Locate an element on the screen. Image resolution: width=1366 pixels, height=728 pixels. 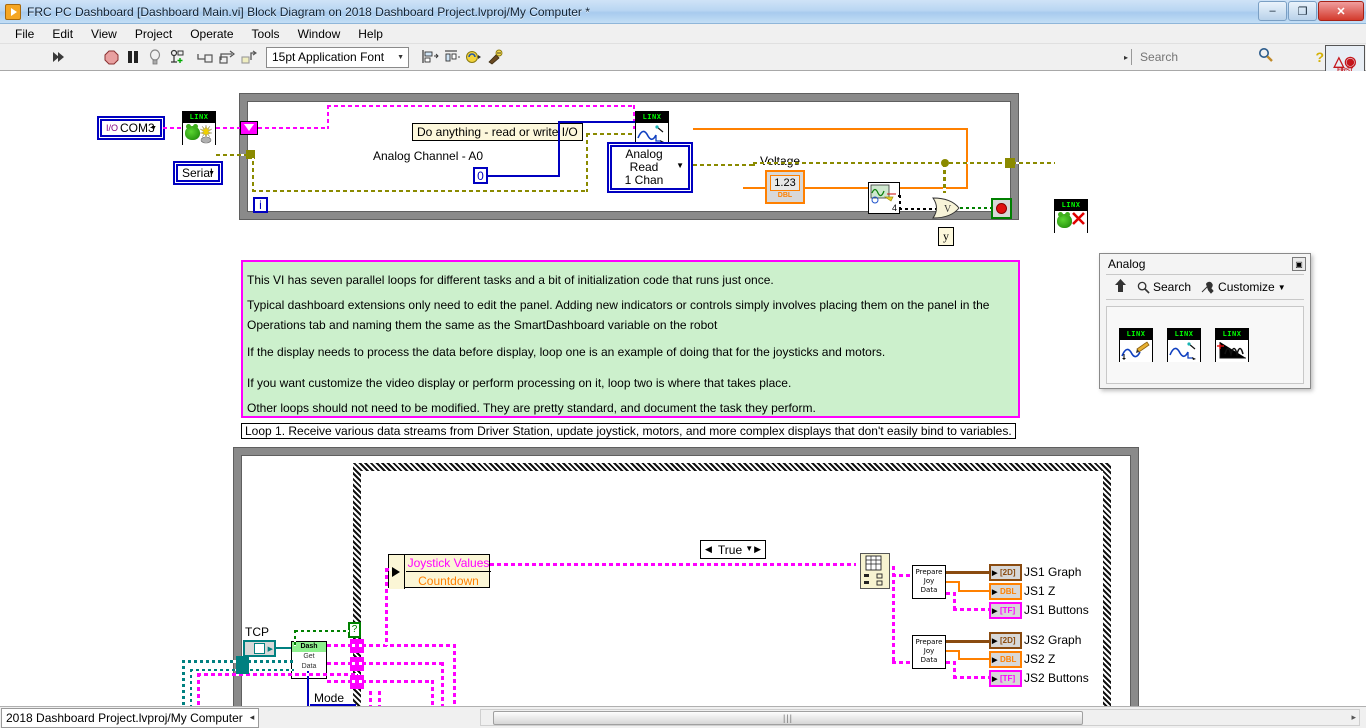
stop-glyph is located at coordinates (1001, 208).